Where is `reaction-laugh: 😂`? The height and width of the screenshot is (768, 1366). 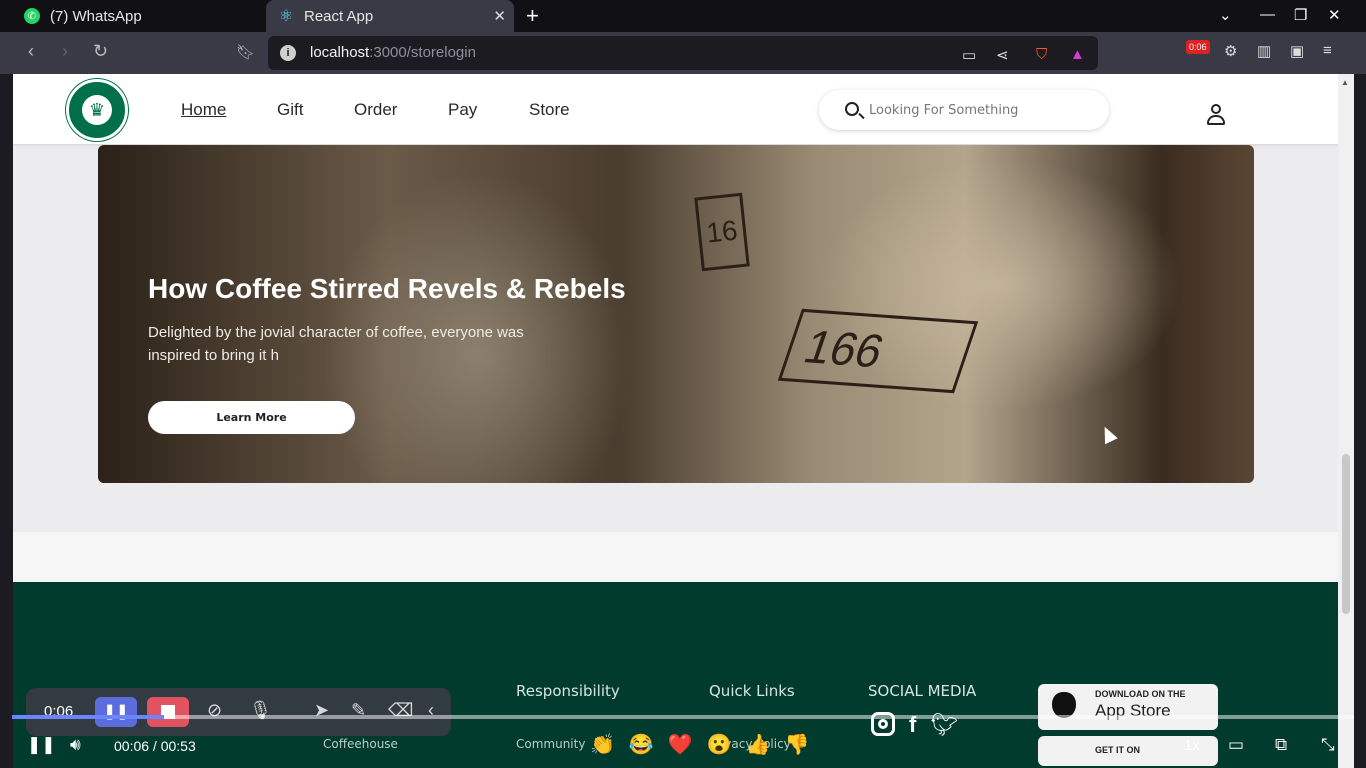
reaction-laugh: 😂 is located at coordinates (641, 744).